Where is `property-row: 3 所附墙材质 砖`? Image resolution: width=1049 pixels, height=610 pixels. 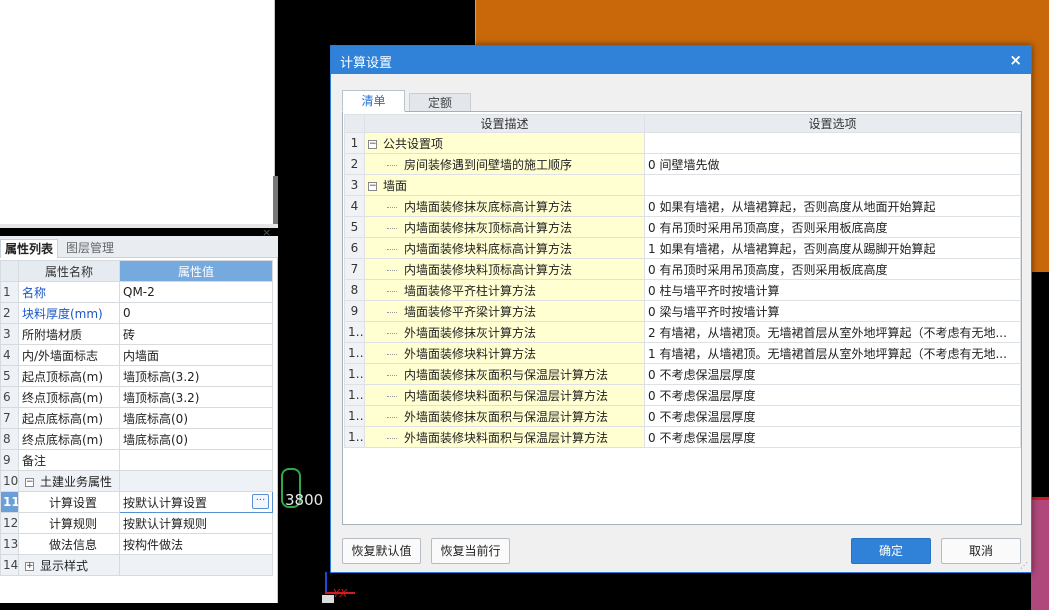 property-row: 3 所附墙材质 砖 is located at coordinates (136, 334).